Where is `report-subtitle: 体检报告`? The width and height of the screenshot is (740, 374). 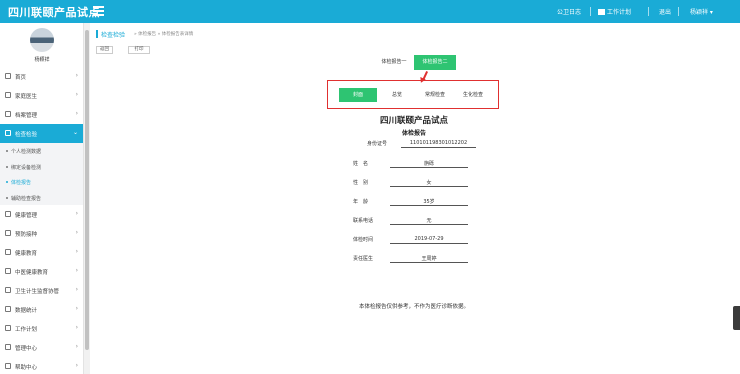 report-subtitle: 体检报告 is located at coordinates (413, 133).